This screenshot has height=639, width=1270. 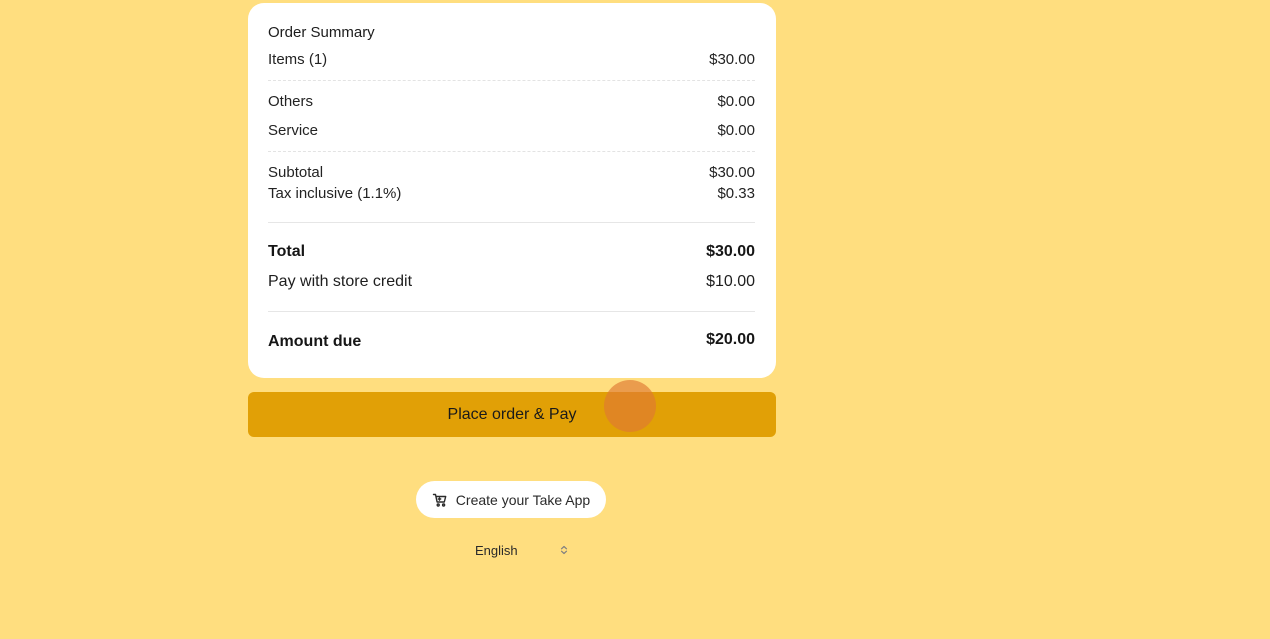 What do you see at coordinates (511, 59) in the screenshot?
I see `items-row: Items (1) $30.00` at bounding box center [511, 59].